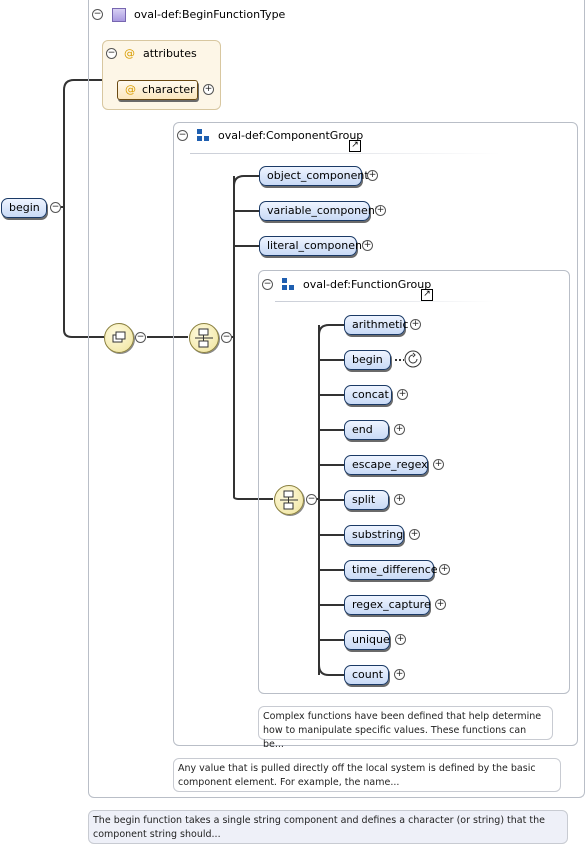 The height and width of the screenshot is (847, 588). I want to click on split-node: split, so click(366, 500).